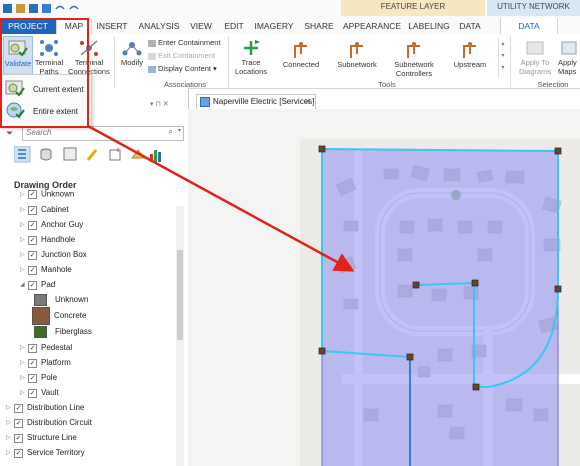 The width and height of the screenshot is (580, 466). I want to click on layer-item-service-territory: ▷ ✓ Service Territory, so click(45, 453).